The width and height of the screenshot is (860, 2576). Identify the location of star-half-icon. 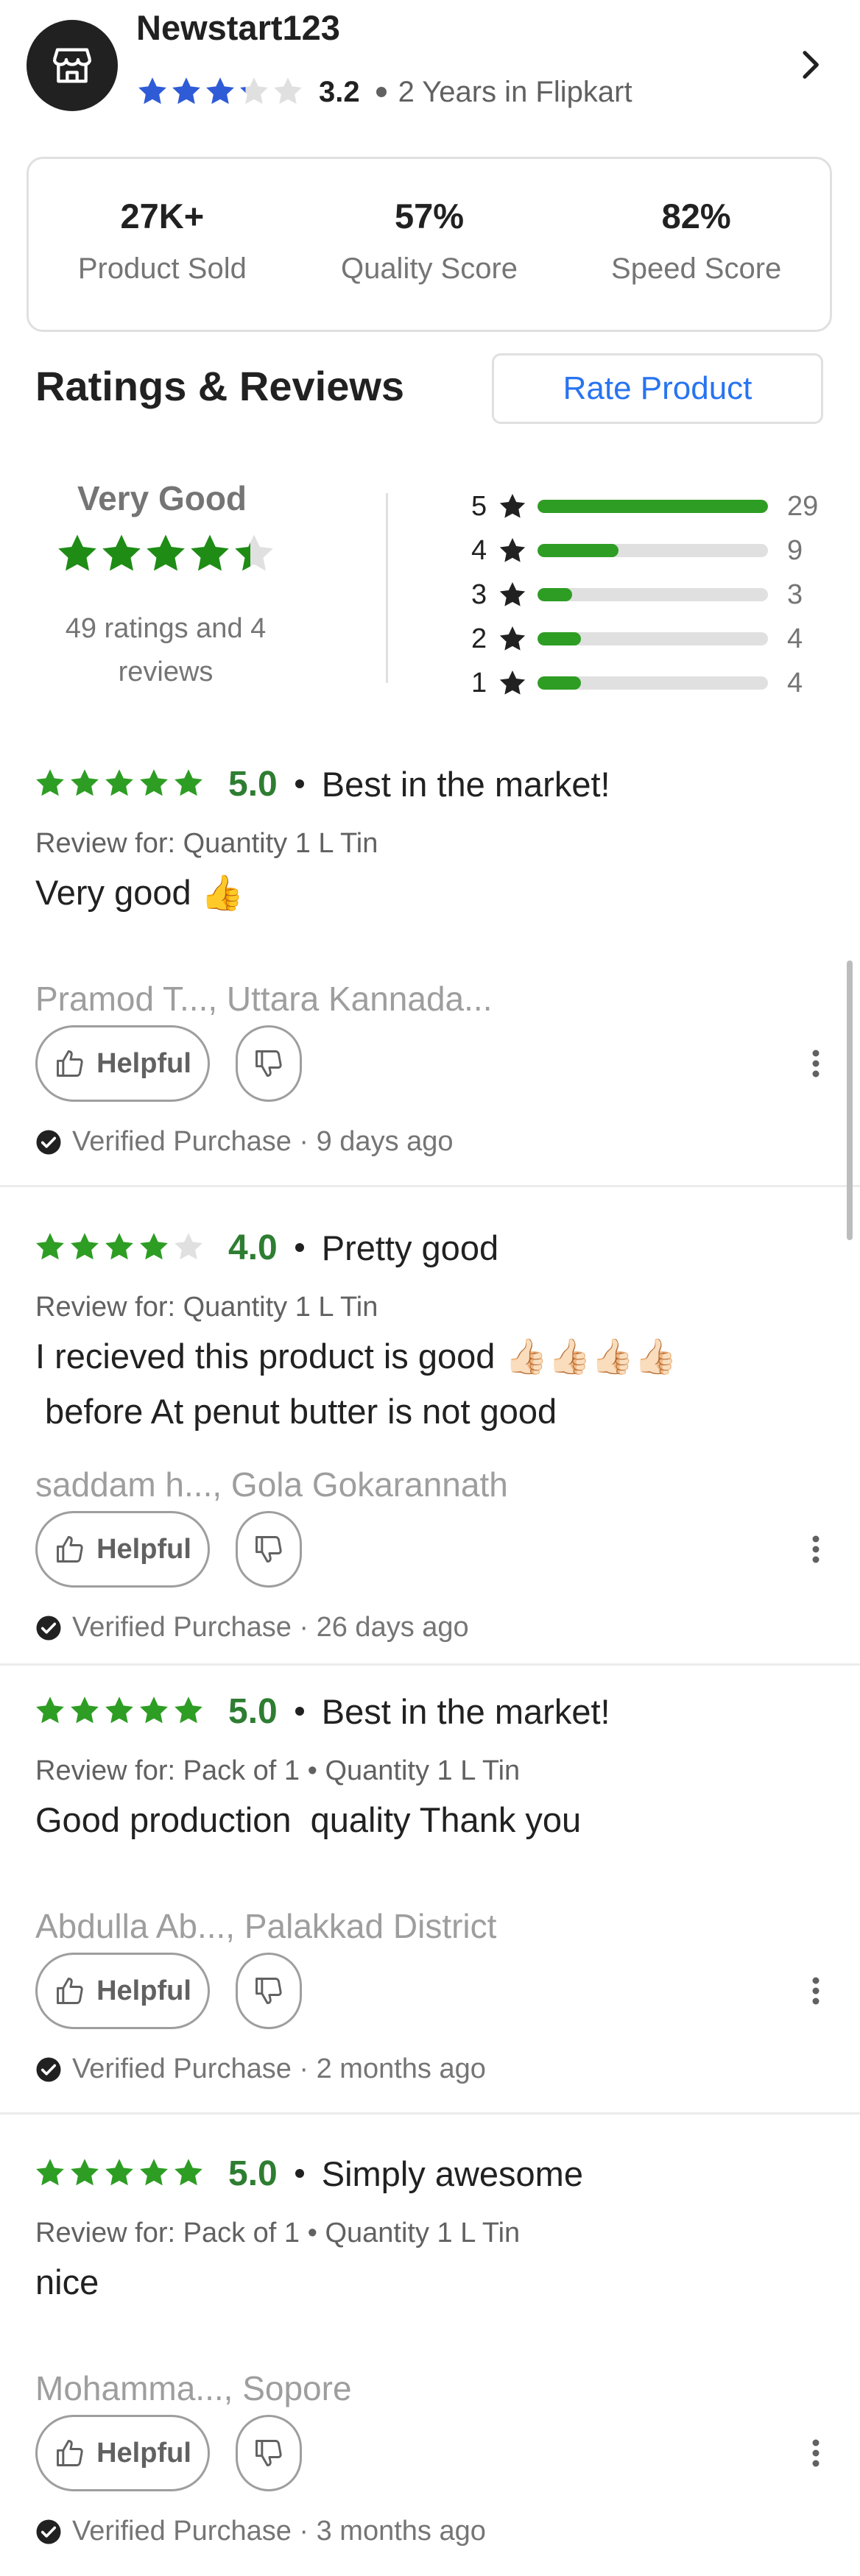
(254, 91).